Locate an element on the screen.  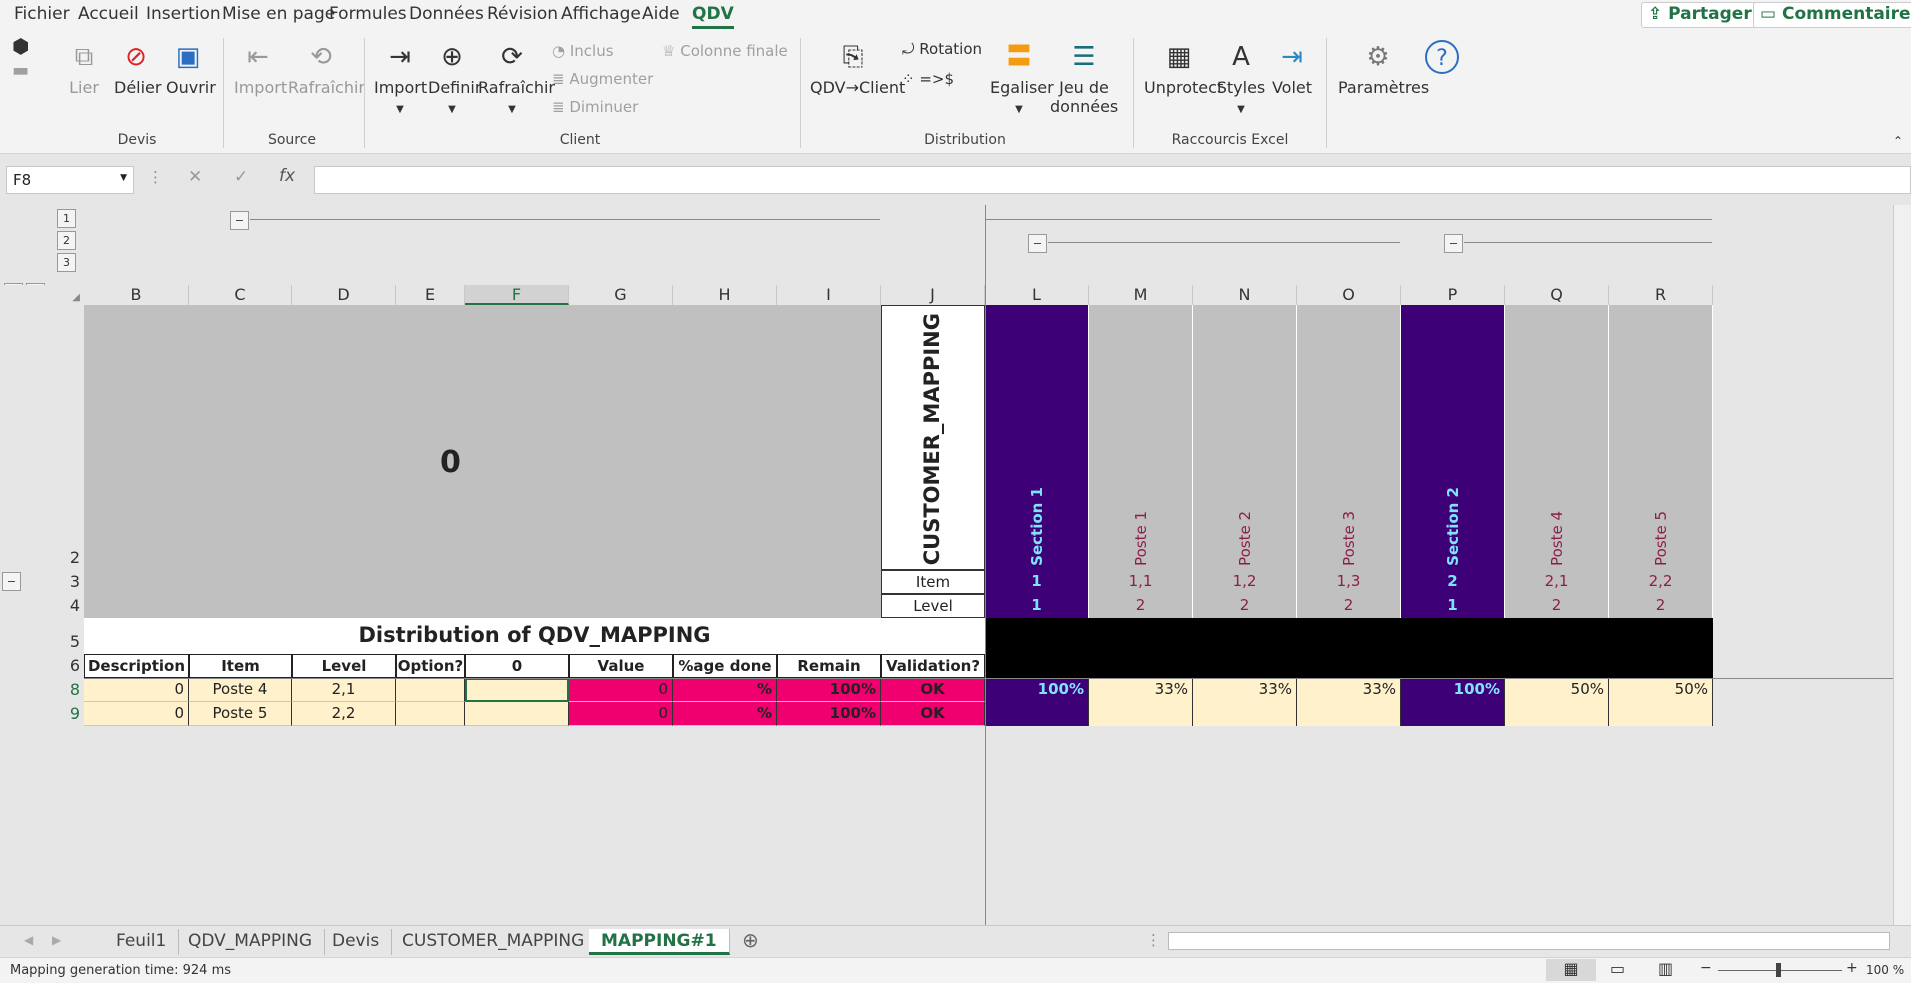
header-cell-g: Value is located at coordinates (621, 666).